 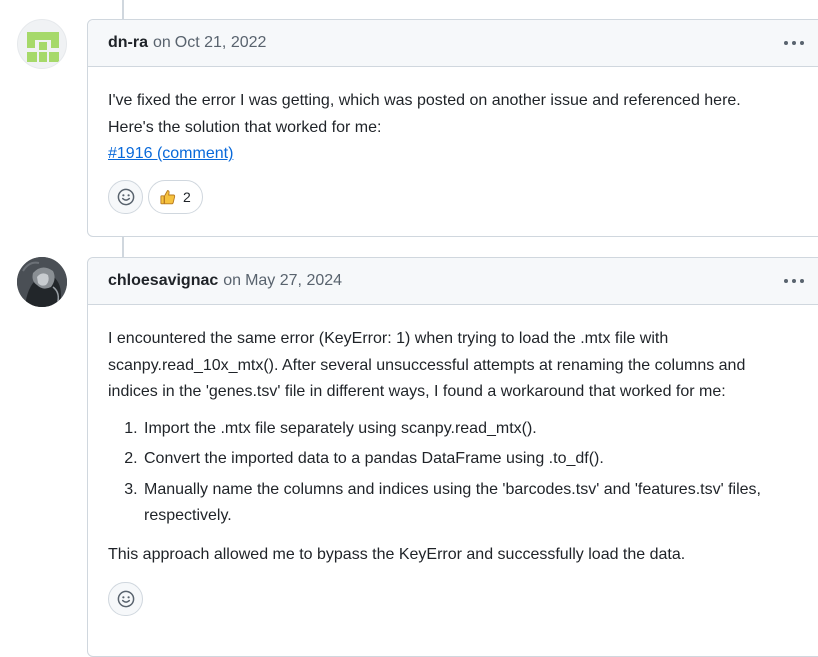 I want to click on thumbs-up-reaction-button: 2, so click(x=175, y=196).